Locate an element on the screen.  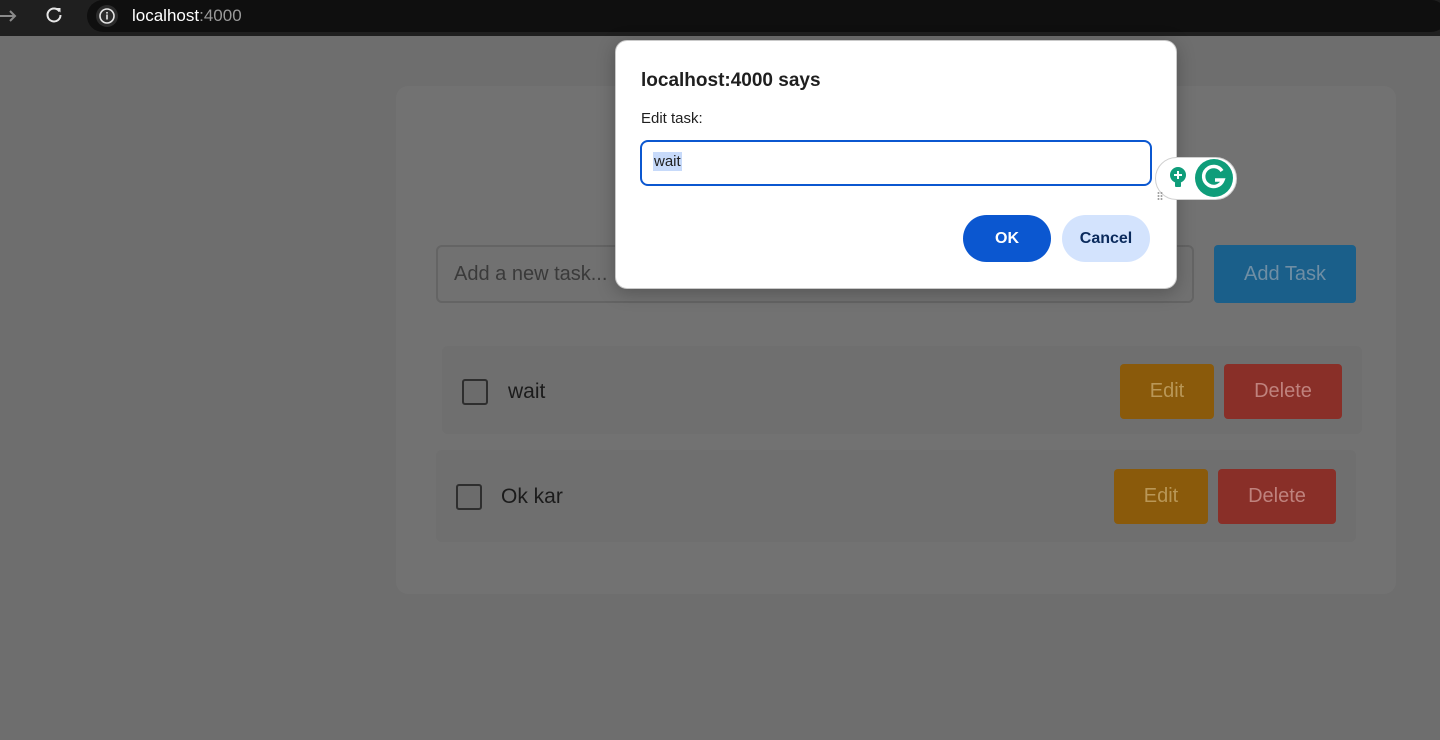
url-text: localhost:4000 is located at coordinates (187, 16).